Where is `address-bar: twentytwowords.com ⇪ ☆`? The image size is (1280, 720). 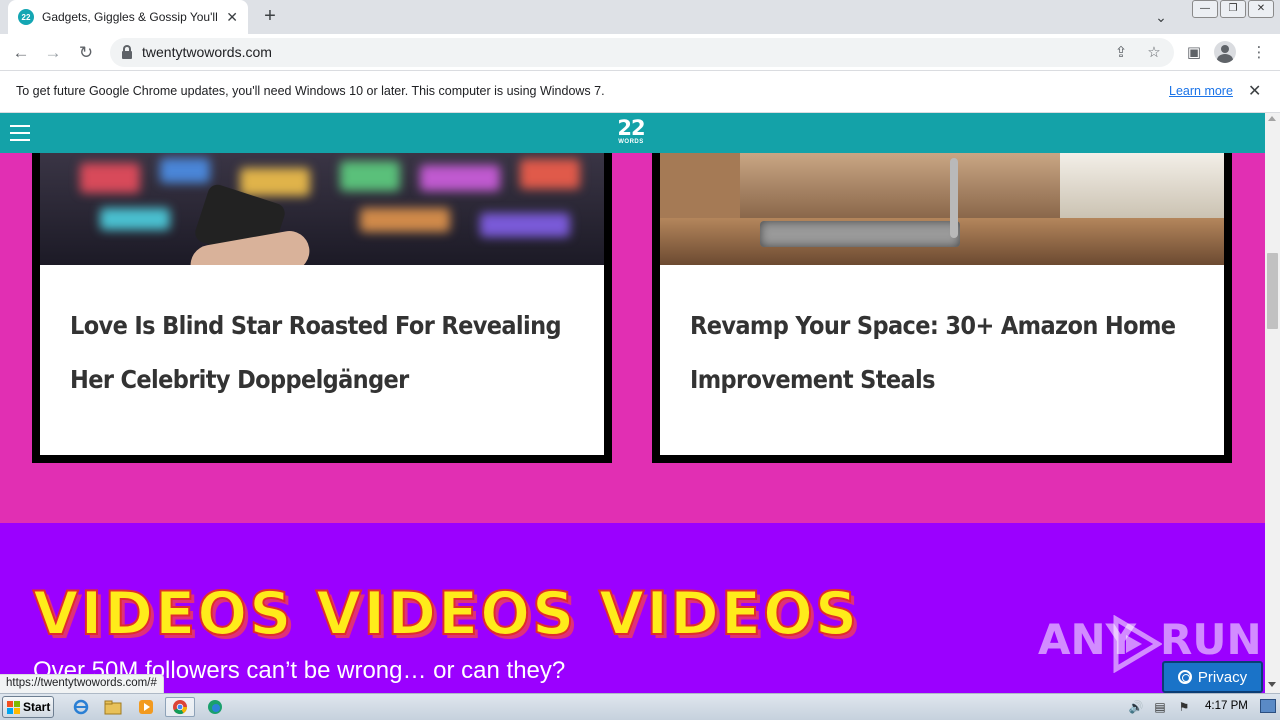 address-bar: twentytwowords.com ⇪ ☆ is located at coordinates (642, 52).